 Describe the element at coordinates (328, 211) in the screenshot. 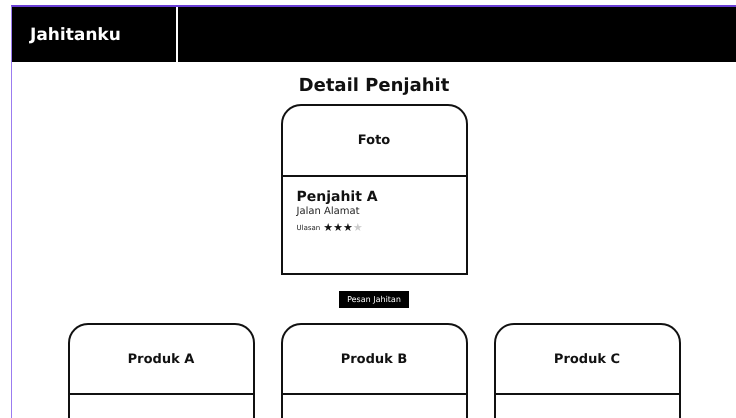

I see `tailor-address: Jalan Alamat` at that location.